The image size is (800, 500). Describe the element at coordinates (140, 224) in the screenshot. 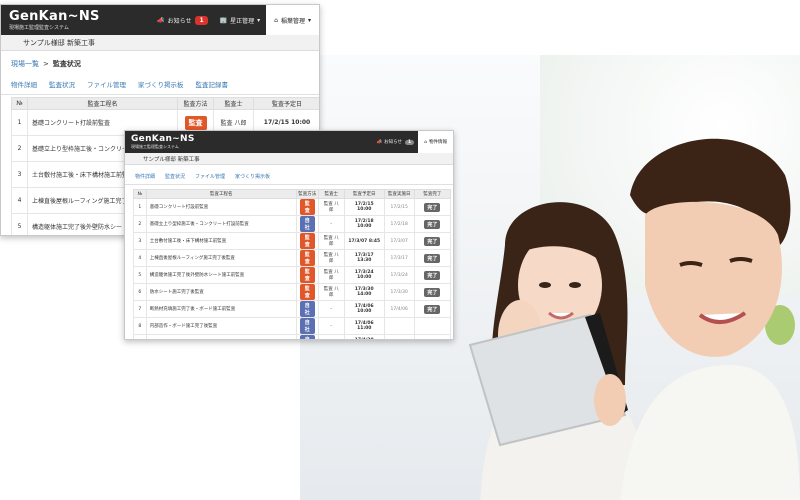

I see `row-no: 2` at that location.